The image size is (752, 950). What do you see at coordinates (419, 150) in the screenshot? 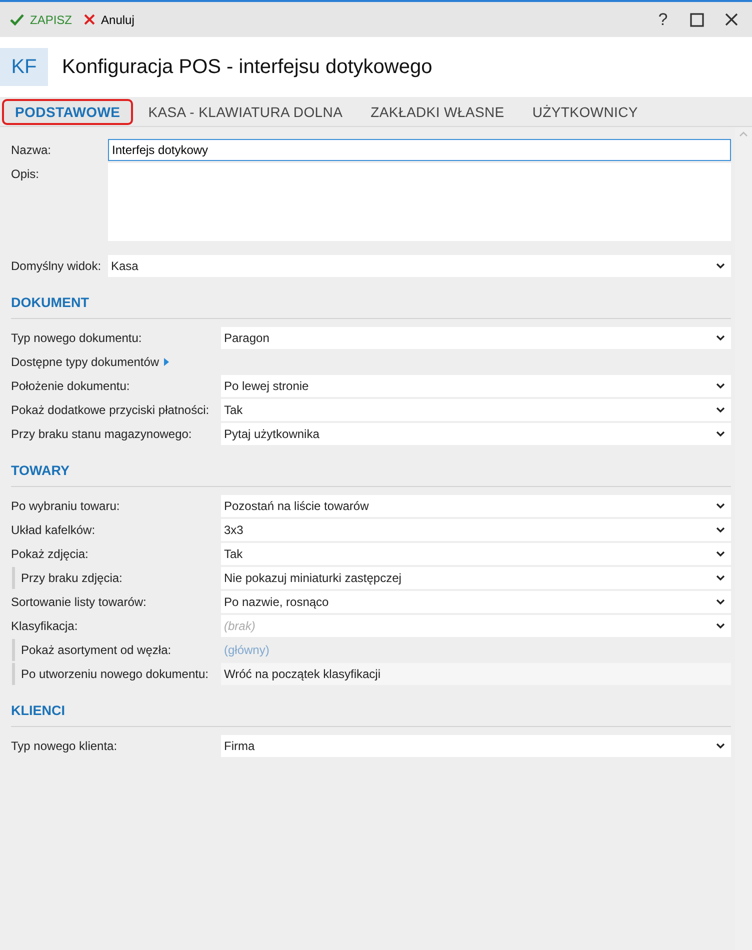
I see `name-field: Interfejs dotykowy` at bounding box center [419, 150].